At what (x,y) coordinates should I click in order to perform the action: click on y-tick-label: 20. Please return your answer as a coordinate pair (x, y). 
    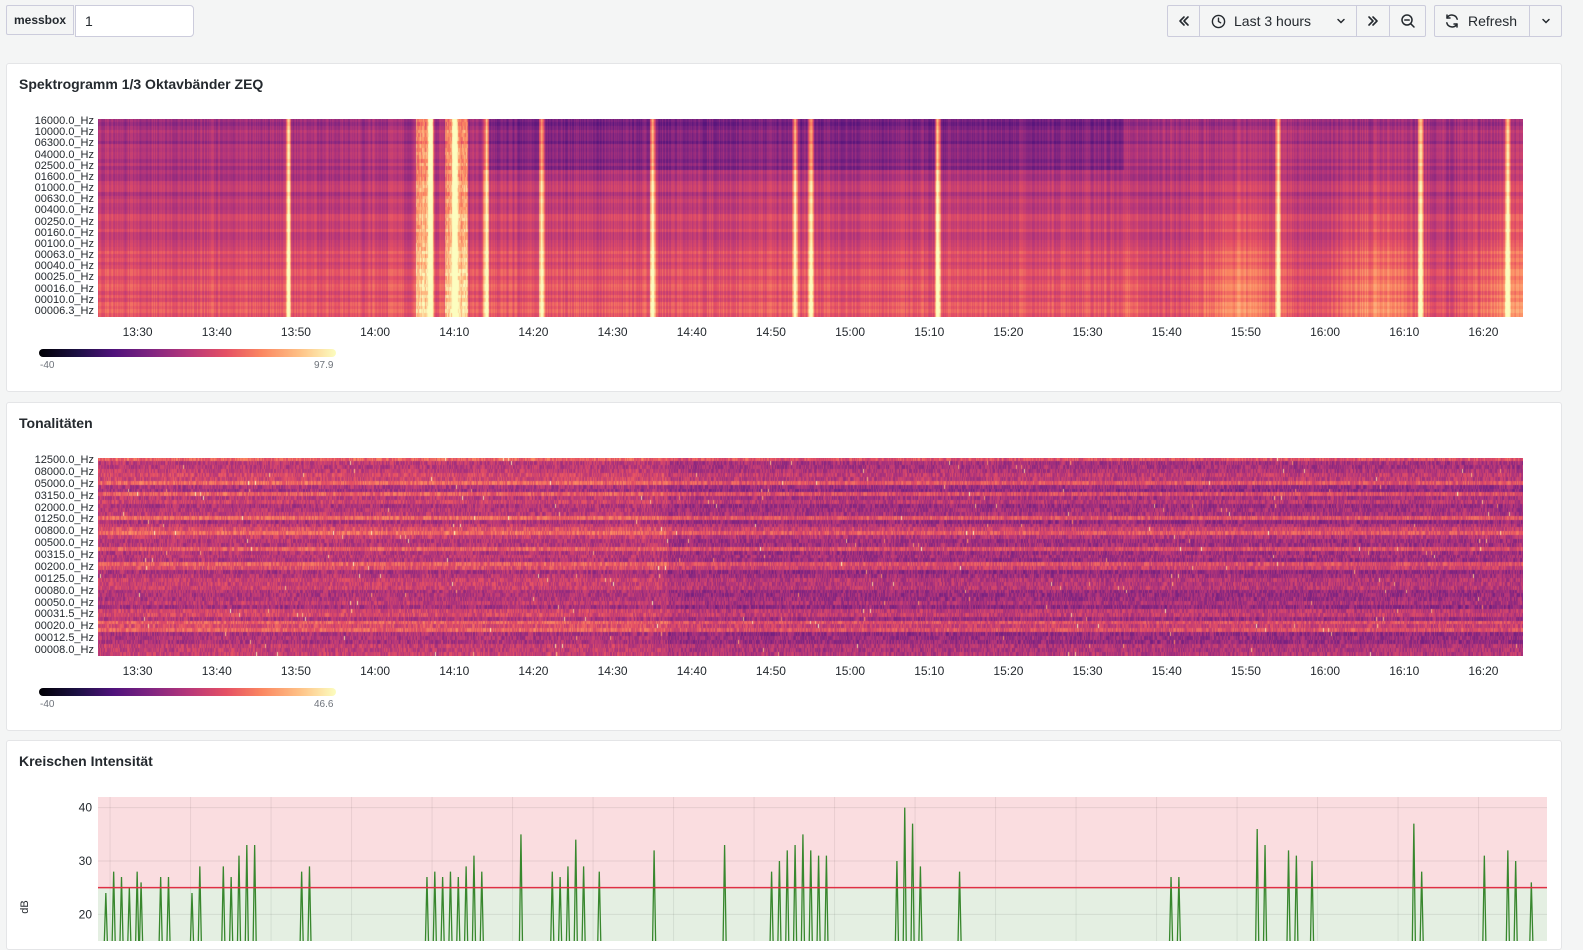
    Looking at the image, I should click on (86, 914).